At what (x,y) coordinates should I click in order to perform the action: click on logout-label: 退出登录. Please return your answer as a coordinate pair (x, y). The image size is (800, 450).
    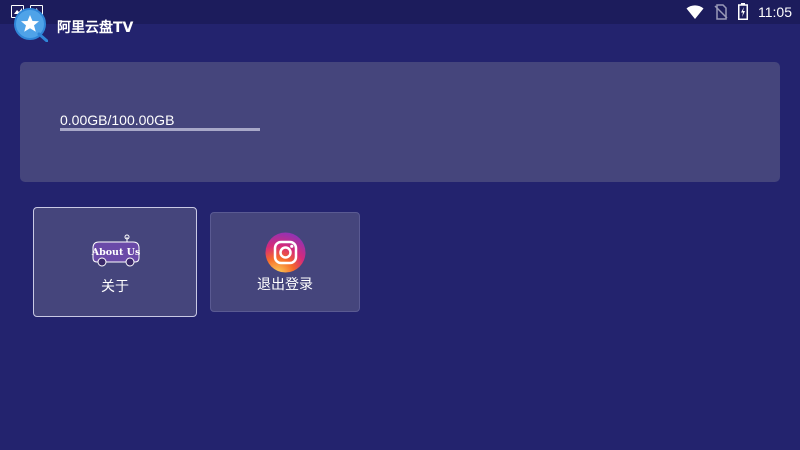
    Looking at the image, I should click on (285, 285).